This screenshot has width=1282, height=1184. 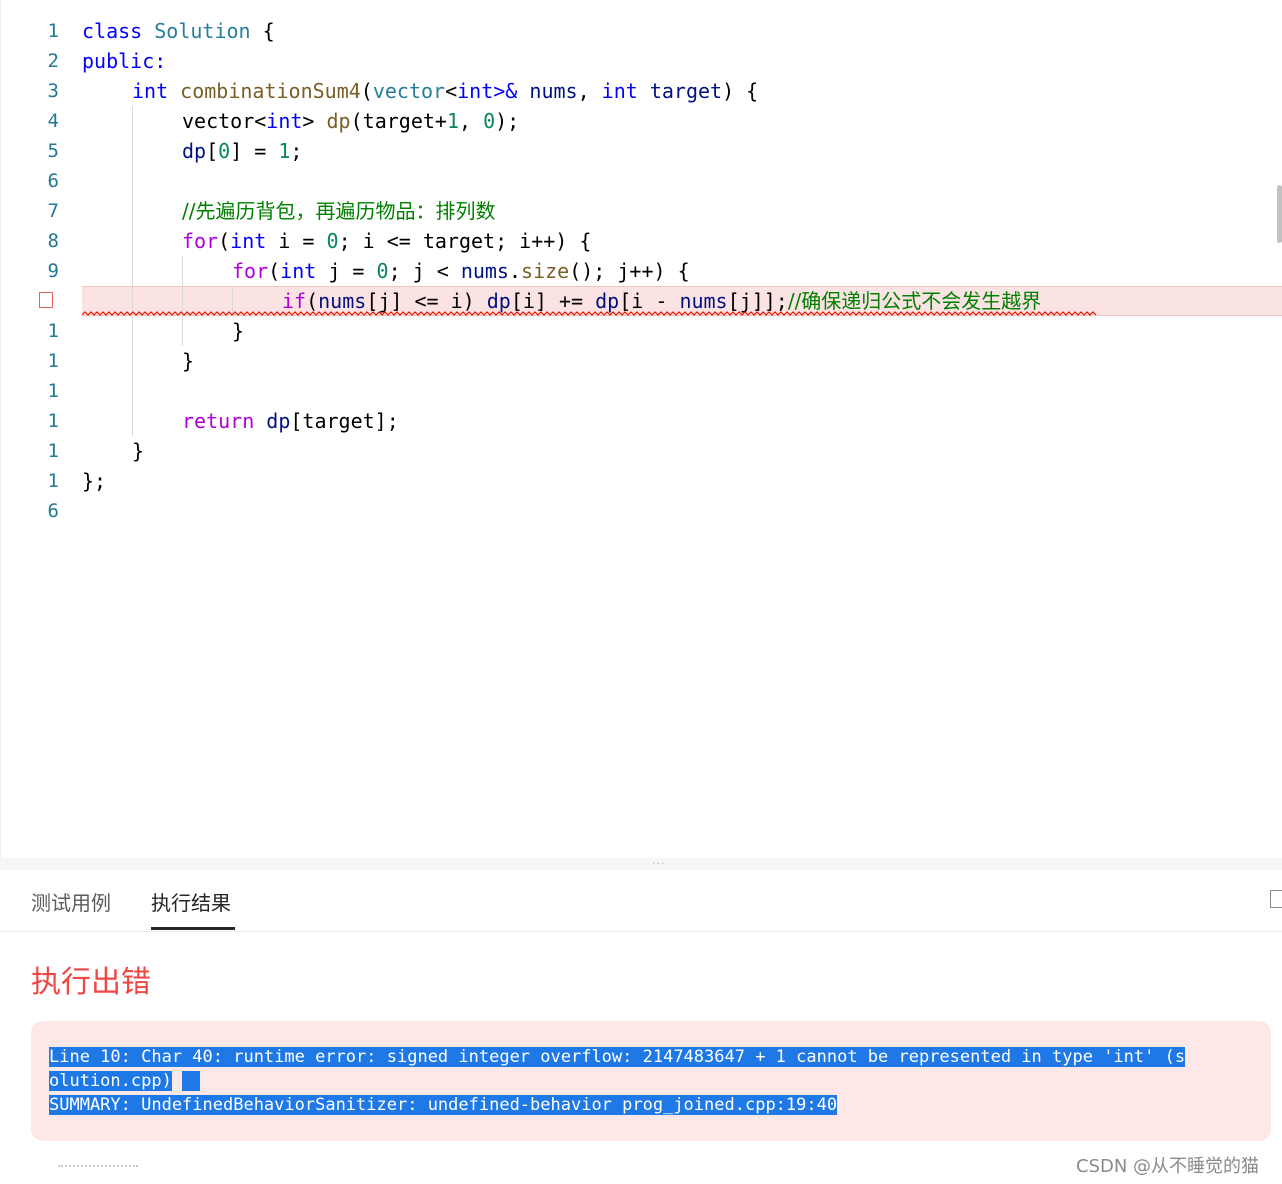 What do you see at coordinates (91, 982) in the screenshot?
I see `result-status-title: 执行出错` at bounding box center [91, 982].